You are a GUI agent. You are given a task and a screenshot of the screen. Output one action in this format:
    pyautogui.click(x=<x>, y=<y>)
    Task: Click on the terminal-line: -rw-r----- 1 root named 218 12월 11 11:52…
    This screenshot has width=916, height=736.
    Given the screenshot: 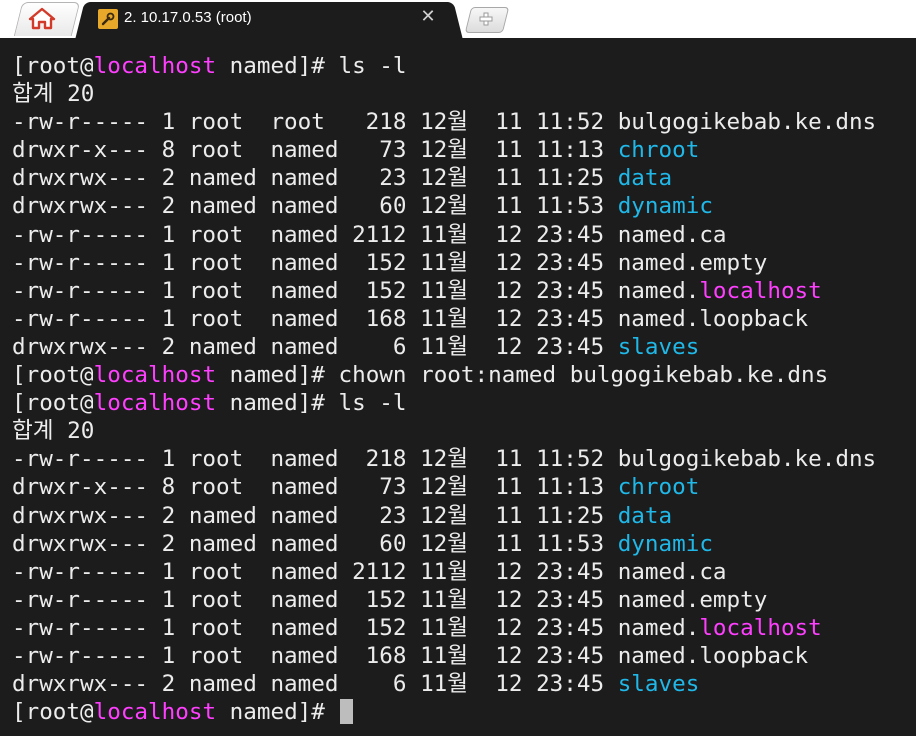 What is the action you would take?
    pyautogui.click(x=444, y=459)
    